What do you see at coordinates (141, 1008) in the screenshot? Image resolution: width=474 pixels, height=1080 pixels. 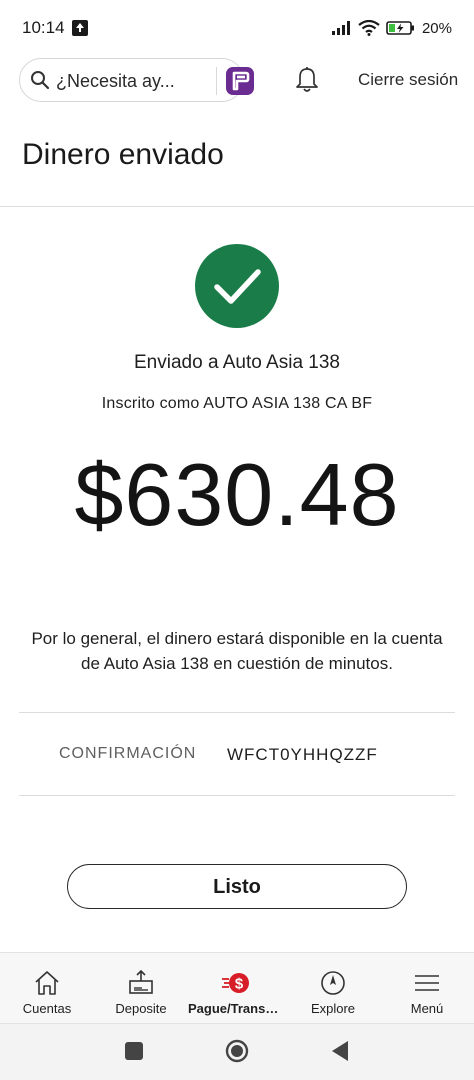 I see `nav-label: Deposite` at bounding box center [141, 1008].